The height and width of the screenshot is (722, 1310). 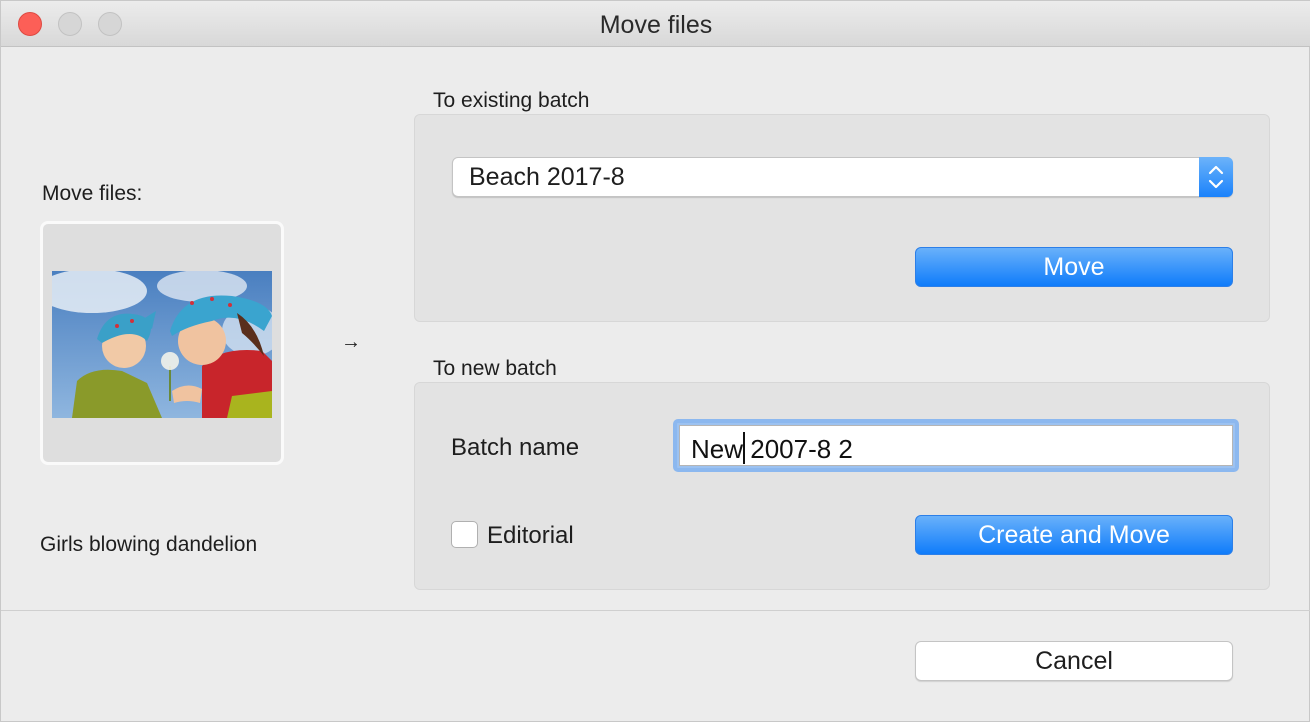 I want to click on create-and-move-button: Create and Move, so click(x=1074, y=535).